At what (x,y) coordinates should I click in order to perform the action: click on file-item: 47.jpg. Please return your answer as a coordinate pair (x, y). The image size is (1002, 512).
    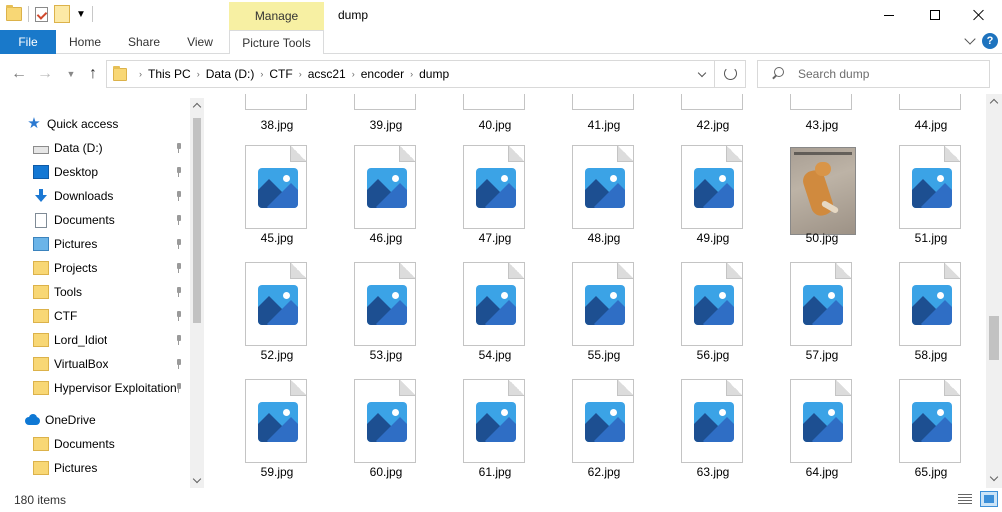
    Looking at the image, I should click on (491, 202).